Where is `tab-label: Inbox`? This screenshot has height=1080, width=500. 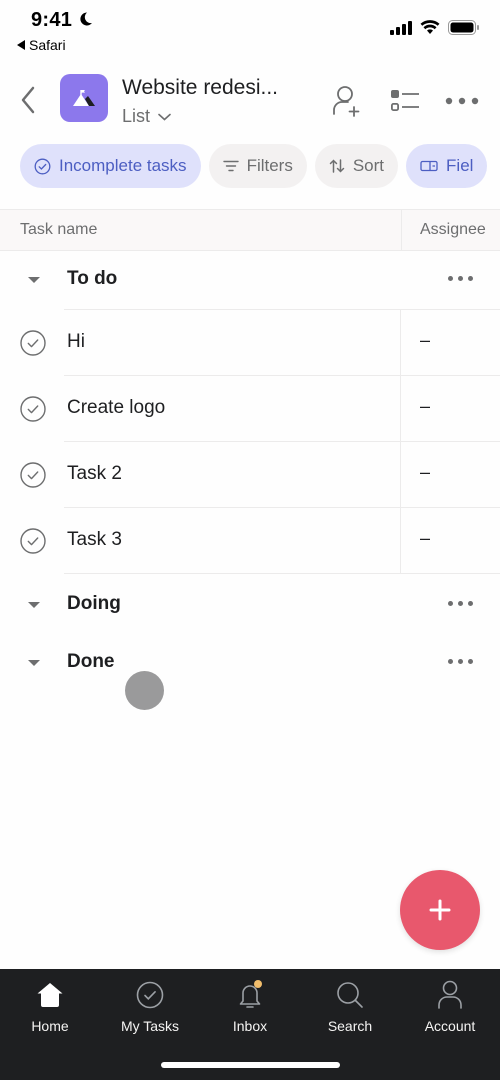
tab-label: Inbox is located at coordinates (250, 1026).